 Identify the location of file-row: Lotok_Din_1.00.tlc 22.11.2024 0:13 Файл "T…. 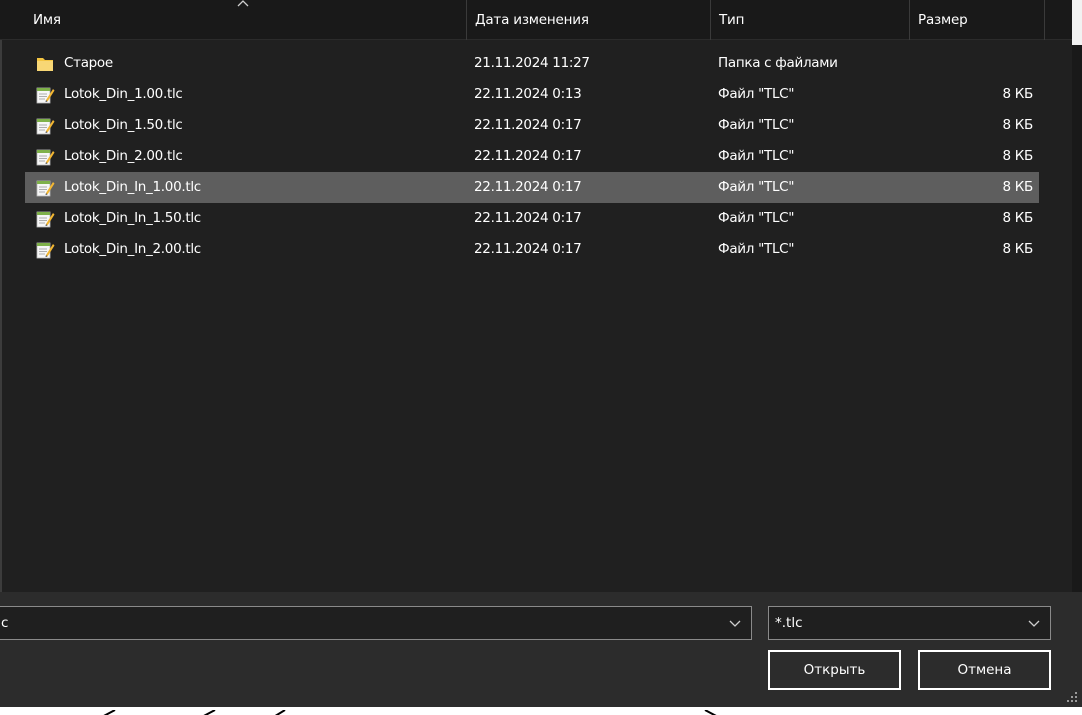
(532, 94).